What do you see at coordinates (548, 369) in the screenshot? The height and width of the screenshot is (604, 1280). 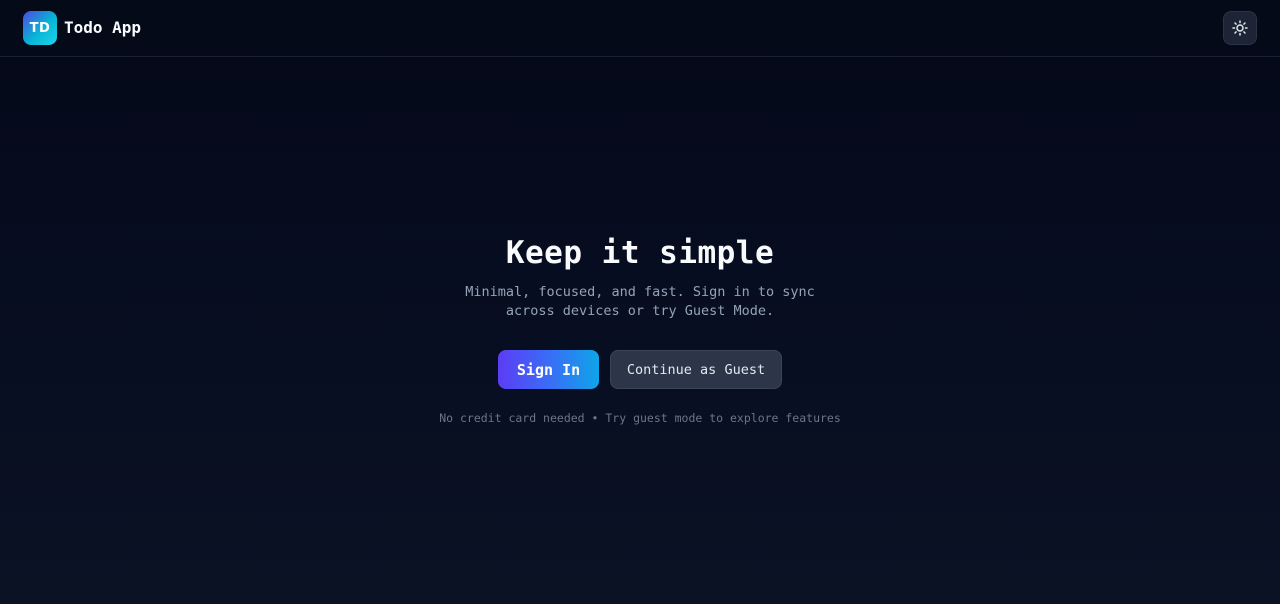 I see `sign-in-button: Sign In` at bounding box center [548, 369].